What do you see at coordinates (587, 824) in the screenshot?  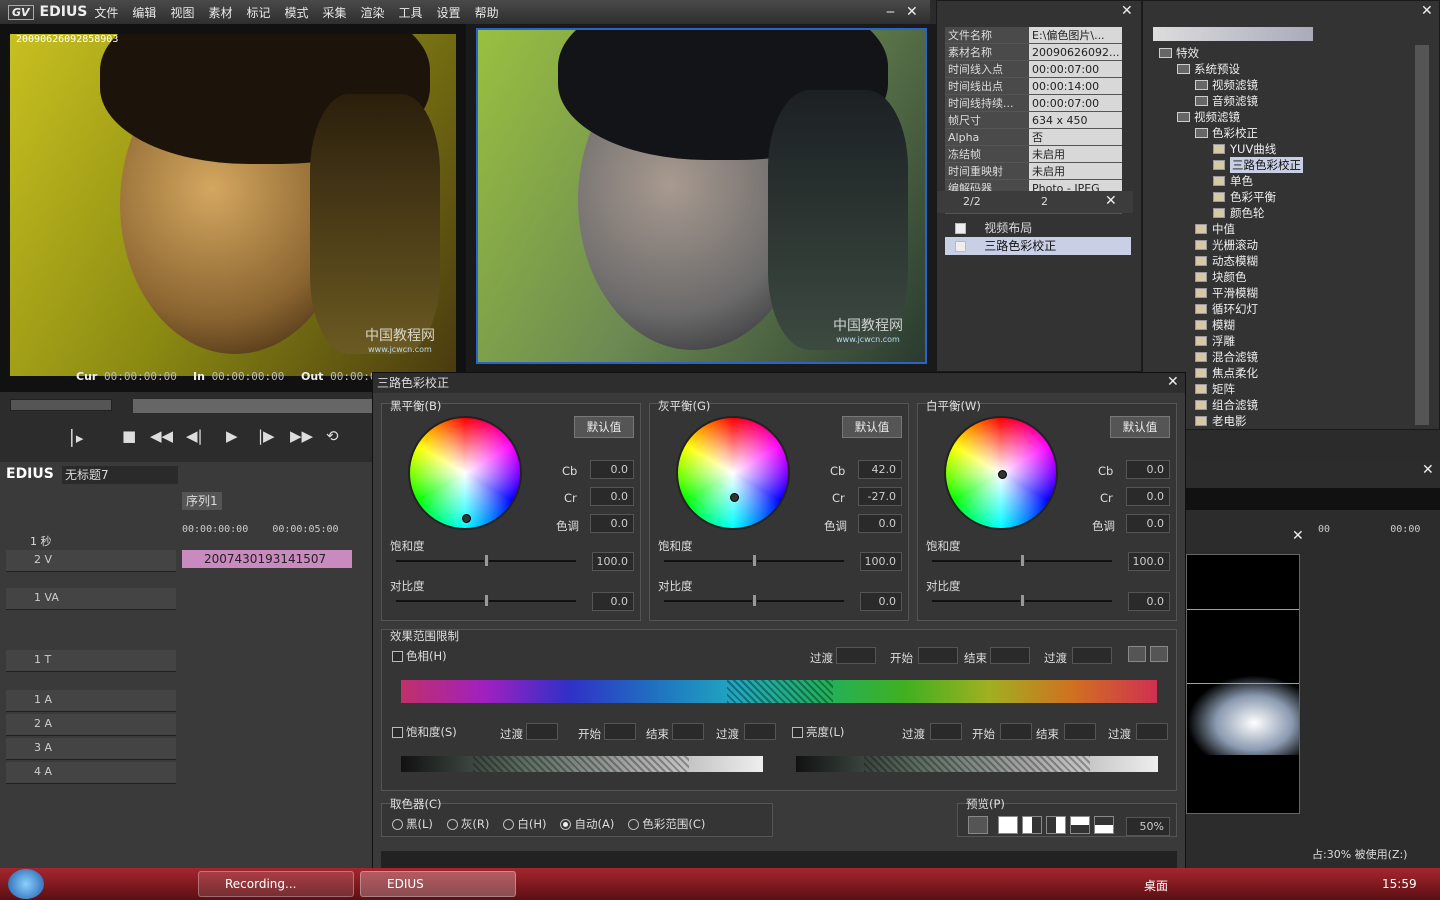 I see `picker-radio: 自动(A)` at bounding box center [587, 824].